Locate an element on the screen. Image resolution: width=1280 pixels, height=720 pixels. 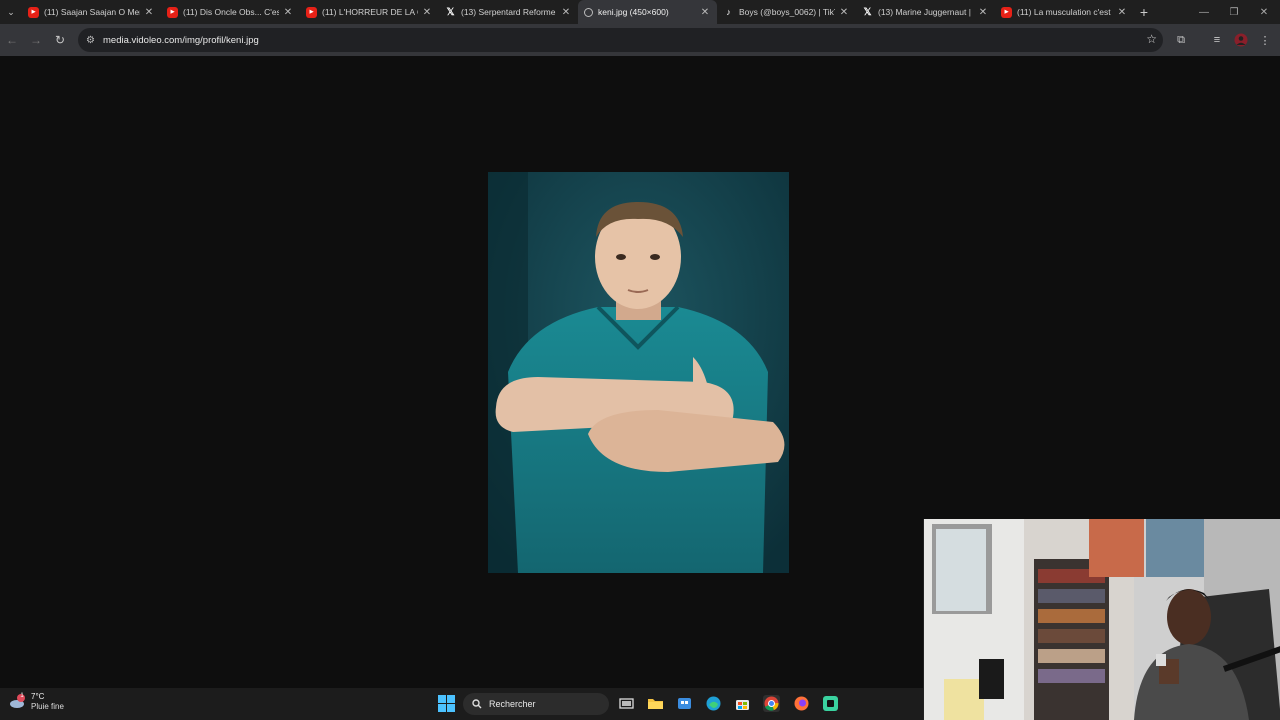
reload-button: ↻ is located at coordinates (60, 40).